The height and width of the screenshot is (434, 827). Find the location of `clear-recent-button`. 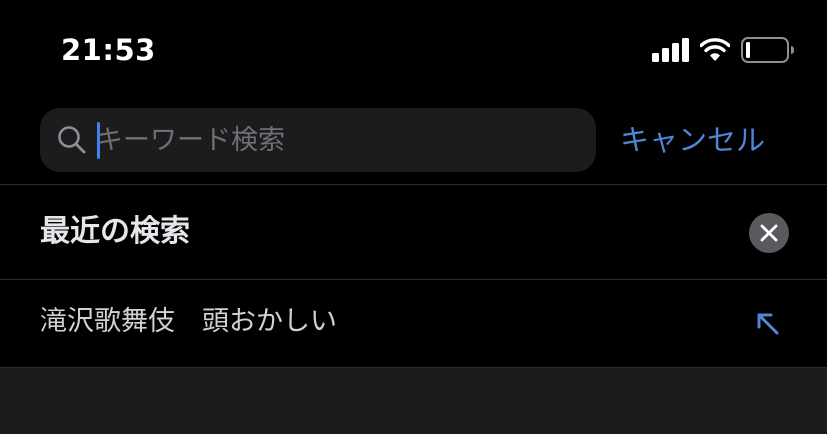

clear-recent-button is located at coordinates (769, 233).